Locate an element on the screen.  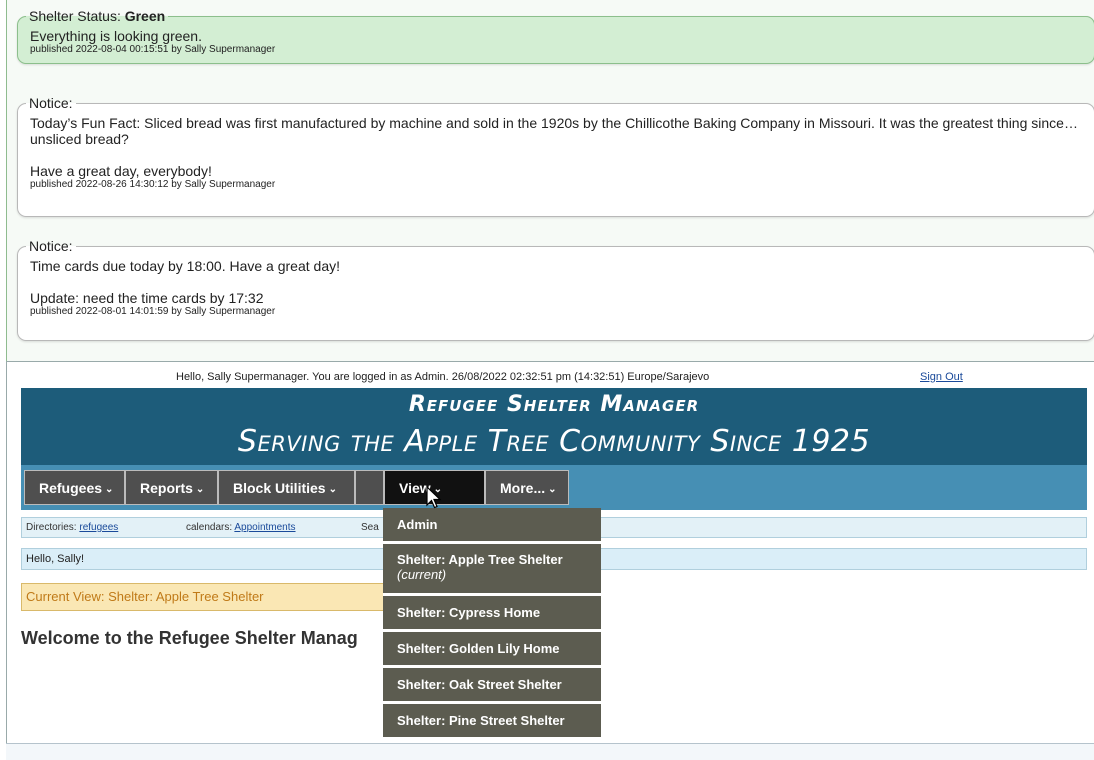
menu-more: More... ⌄ is located at coordinates (527, 487).